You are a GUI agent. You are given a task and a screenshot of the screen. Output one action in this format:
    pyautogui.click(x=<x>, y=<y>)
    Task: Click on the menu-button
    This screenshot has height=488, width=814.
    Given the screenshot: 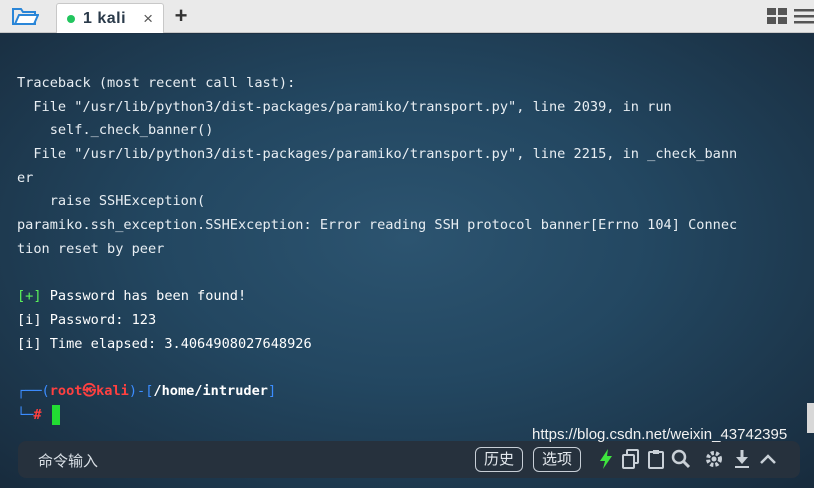 What is the action you would take?
    pyautogui.click(x=804, y=16)
    